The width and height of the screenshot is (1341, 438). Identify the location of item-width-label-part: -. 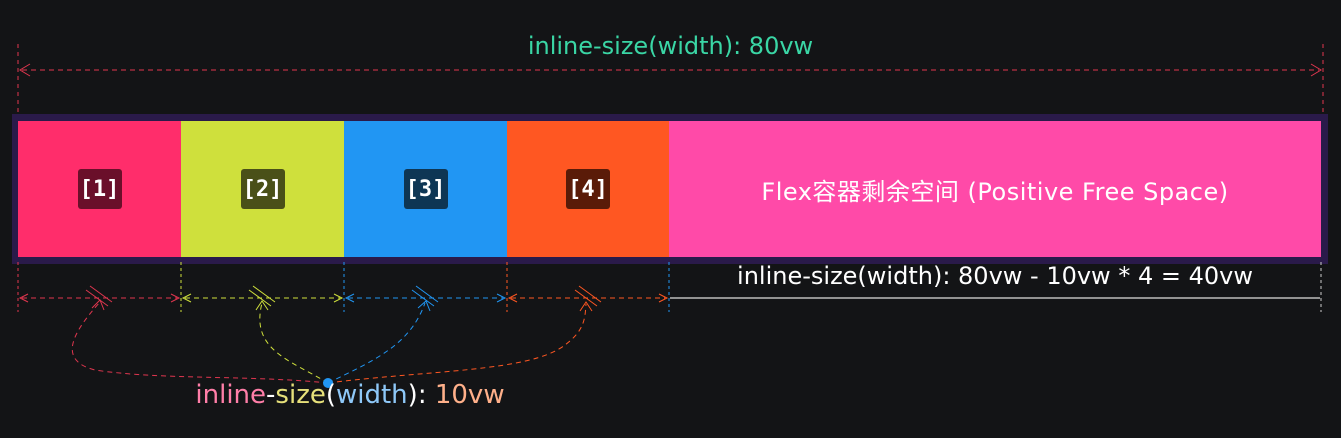
(271, 395).